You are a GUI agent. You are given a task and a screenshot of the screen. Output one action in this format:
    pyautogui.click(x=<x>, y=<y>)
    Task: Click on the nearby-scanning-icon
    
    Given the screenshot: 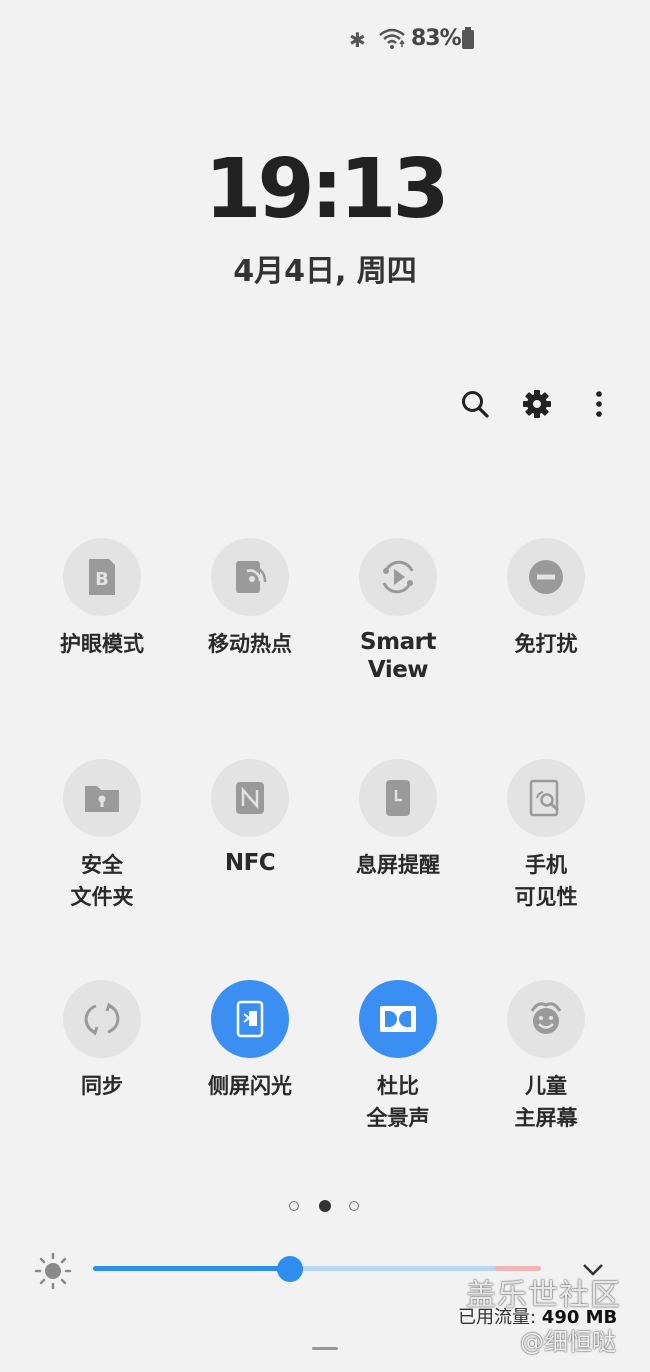 What is the action you would take?
    pyautogui.click(x=546, y=798)
    